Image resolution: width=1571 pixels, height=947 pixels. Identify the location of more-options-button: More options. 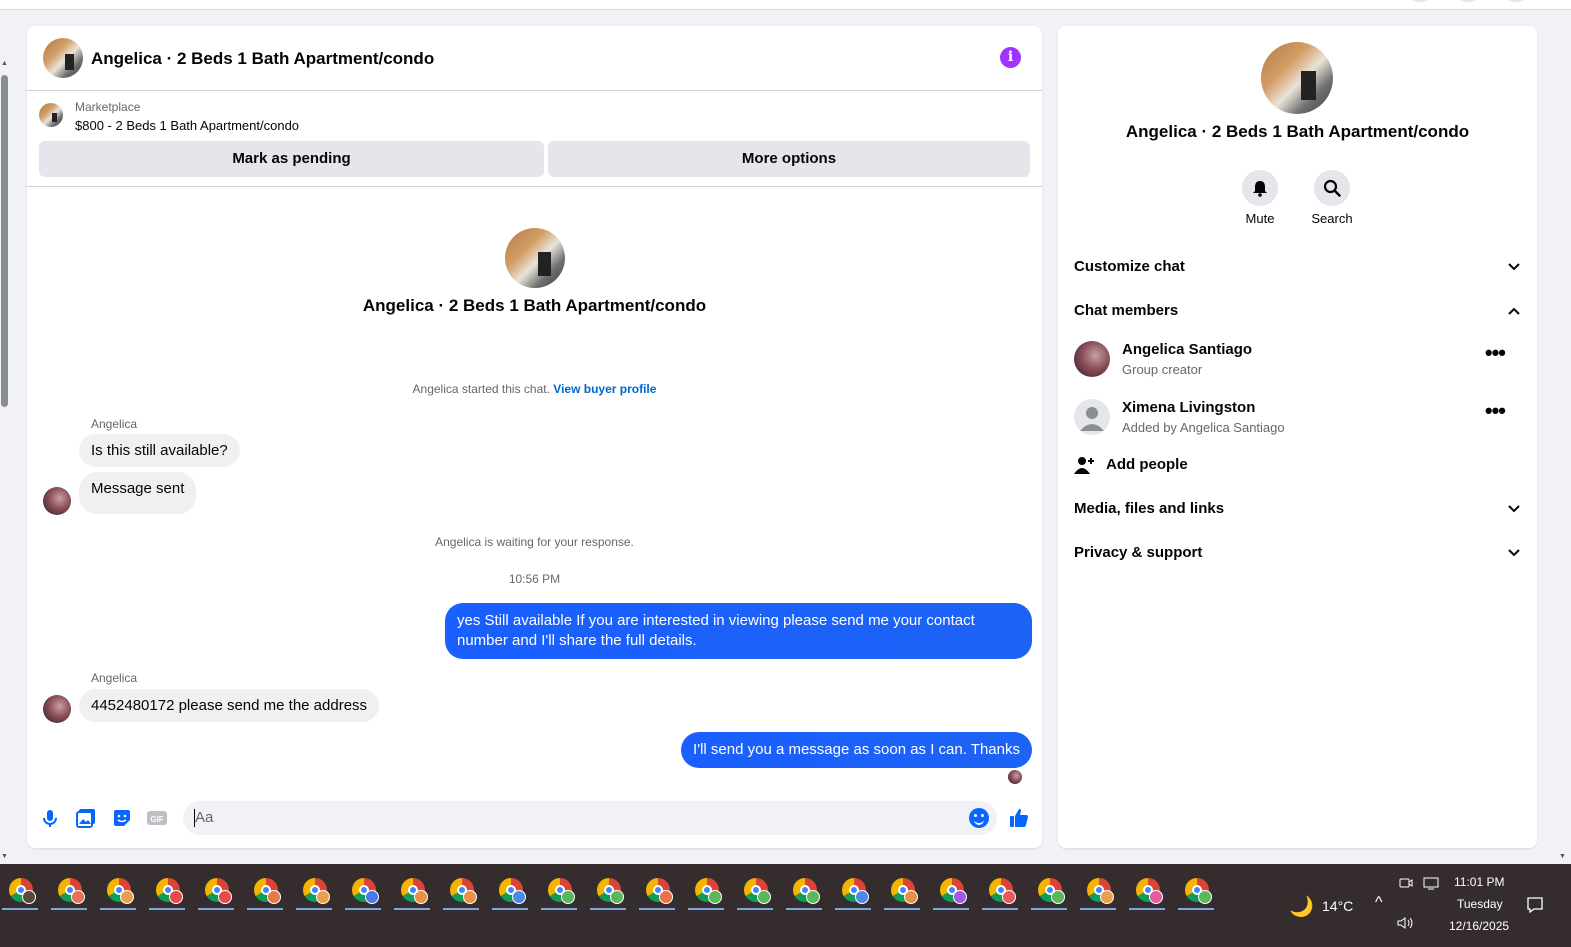
(789, 159).